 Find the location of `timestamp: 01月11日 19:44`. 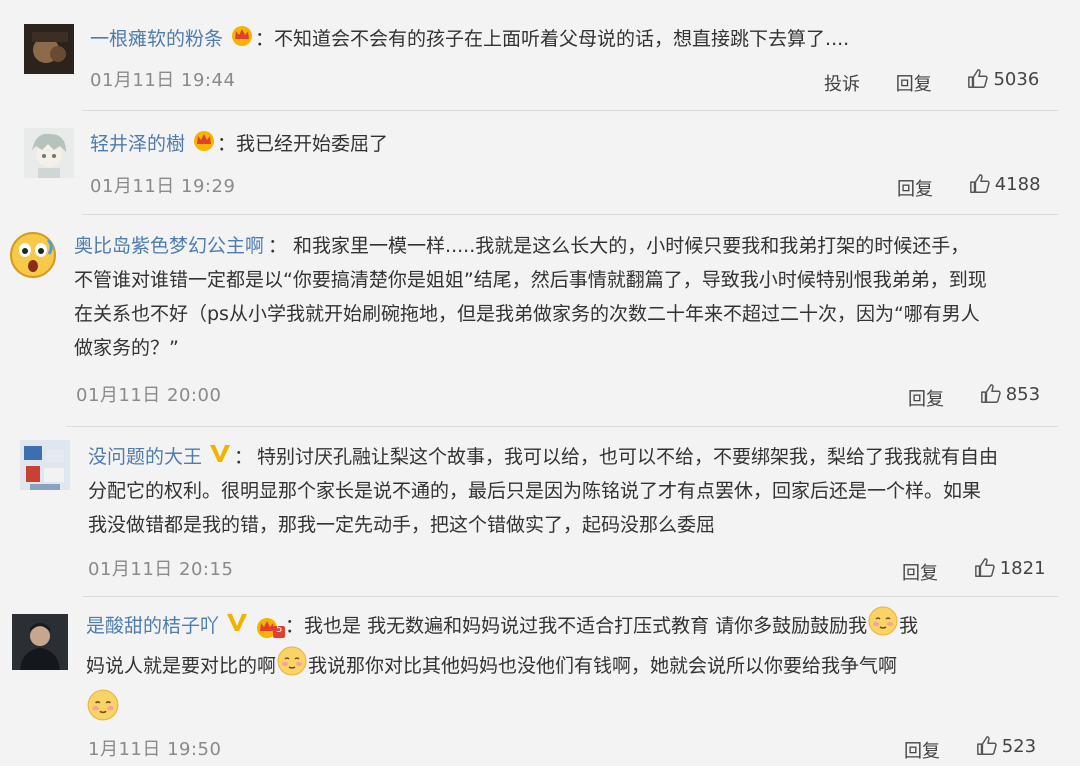

timestamp: 01月11日 19:44 is located at coordinates (163, 80).